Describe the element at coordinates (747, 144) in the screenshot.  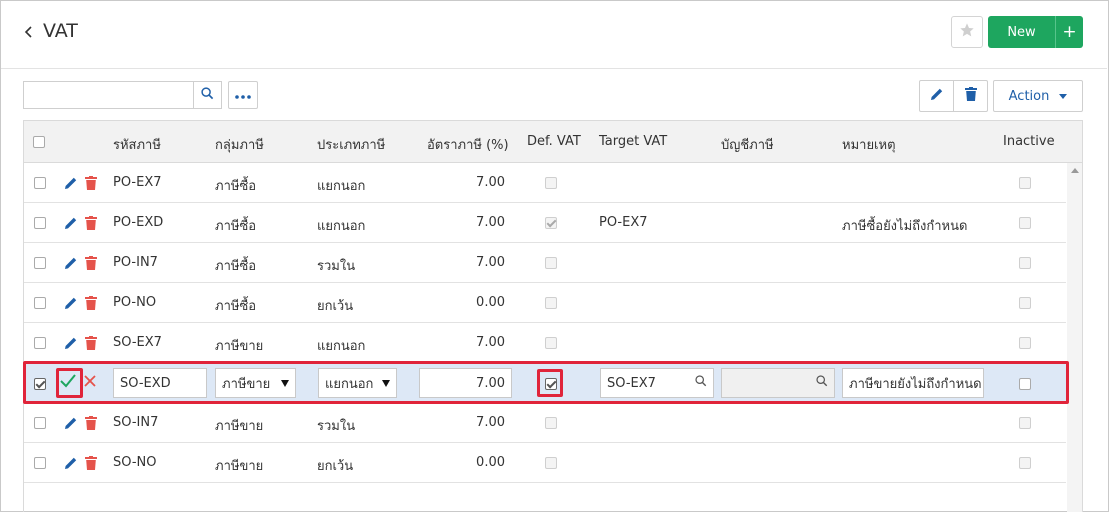
I see `col-header-account: บัญชีภาษี` at that location.